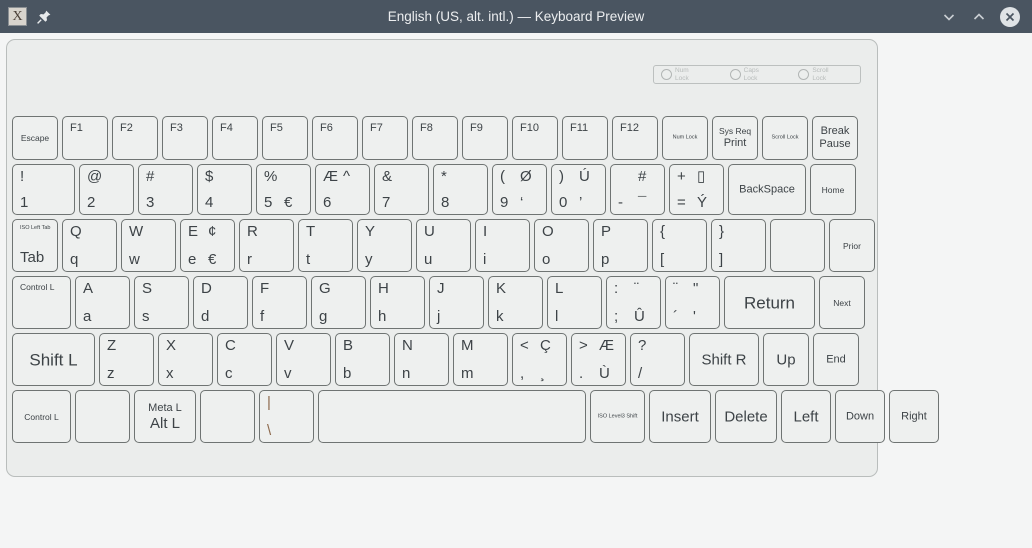 The height and width of the screenshot is (548, 1032). Describe the element at coordinates (842, 302) in the screenshot. I see `key-next: Next` at that location.